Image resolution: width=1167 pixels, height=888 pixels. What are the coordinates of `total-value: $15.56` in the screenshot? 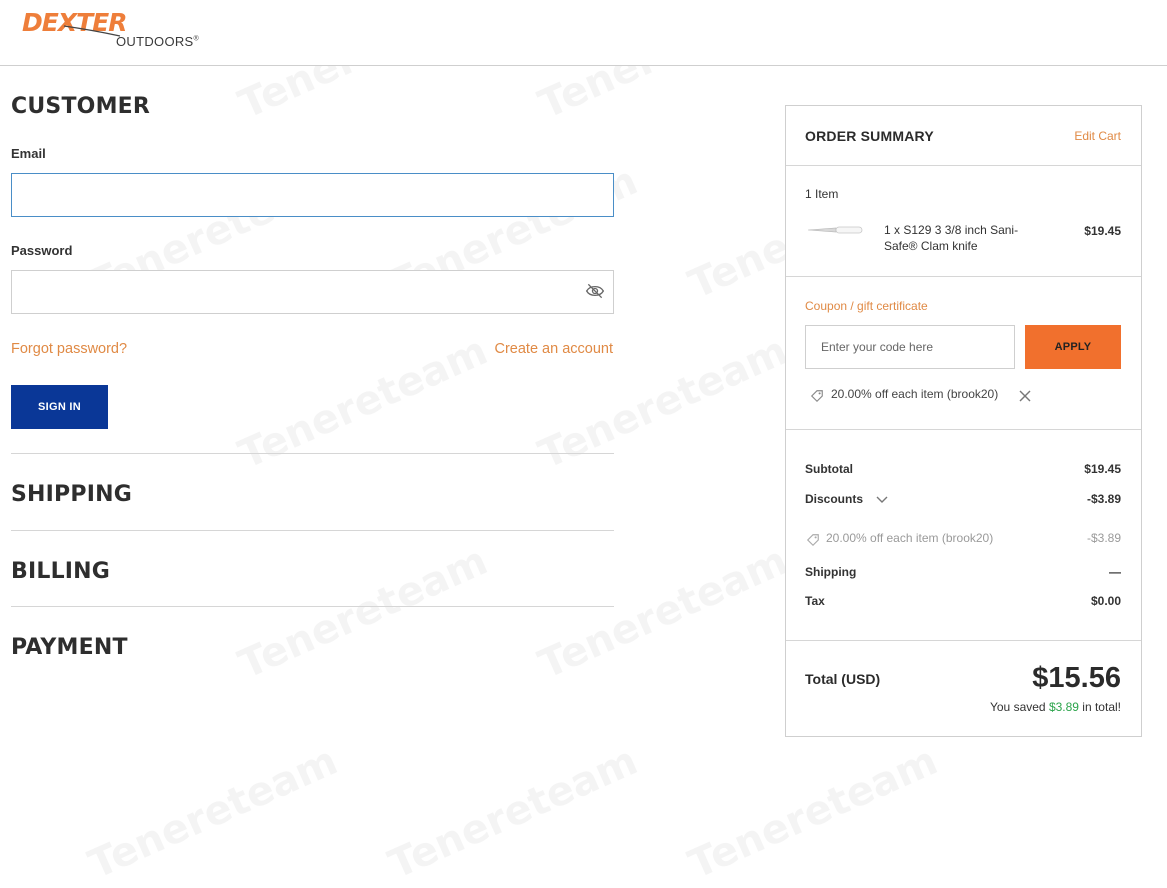 It's located at (1076, 678).